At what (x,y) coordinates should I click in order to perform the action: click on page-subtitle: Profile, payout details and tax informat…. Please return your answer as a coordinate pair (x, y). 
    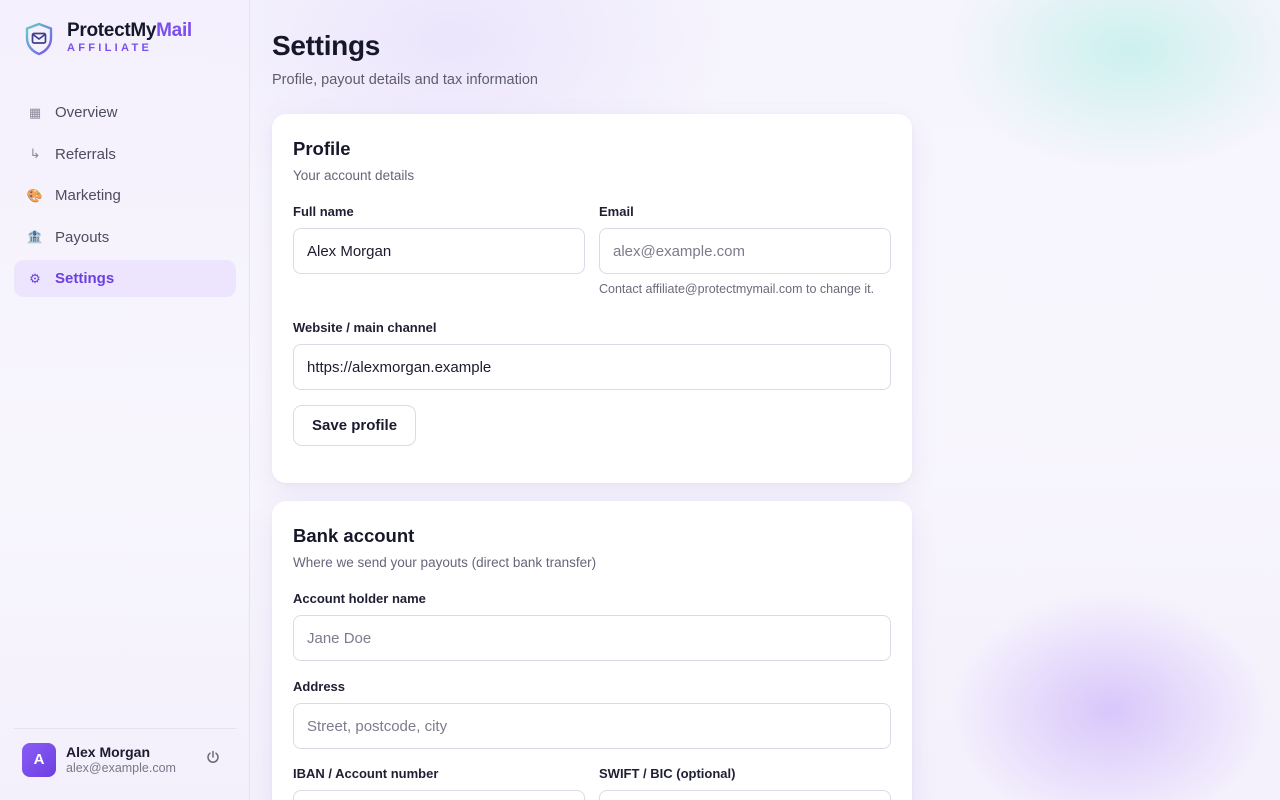
    Looking at the image, I should click on (405, 80).